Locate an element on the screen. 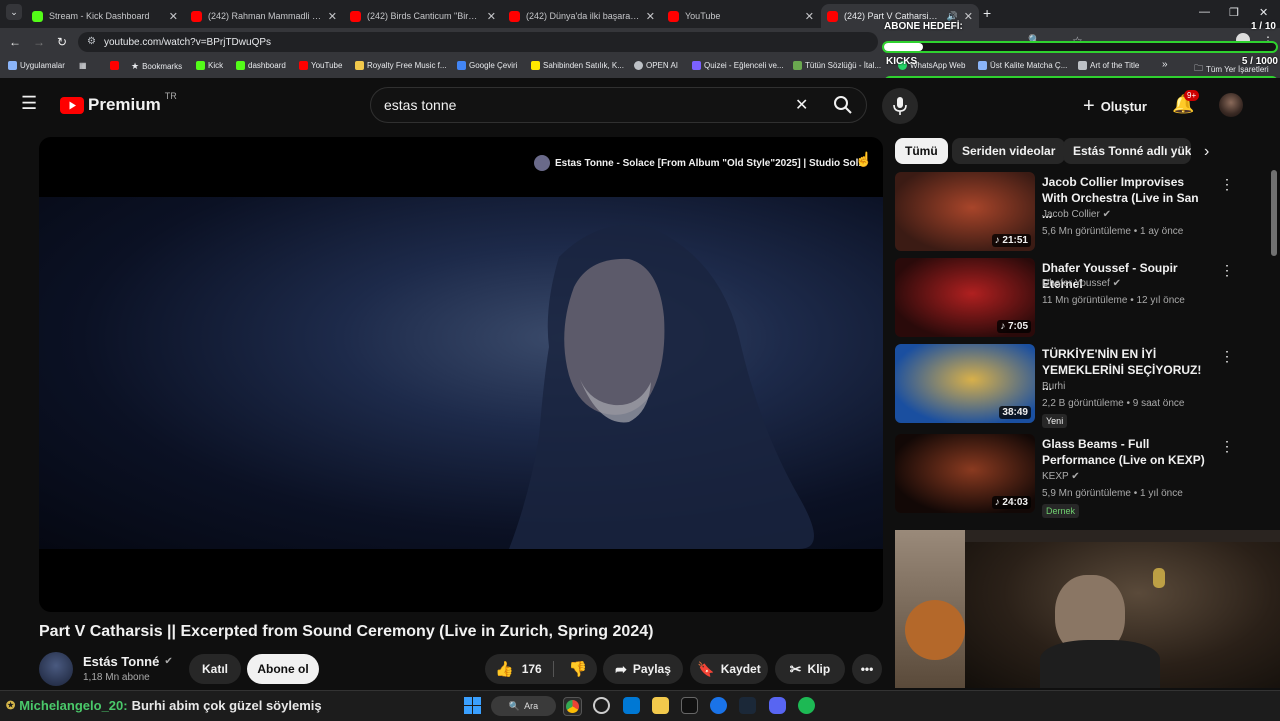  taskbar-search: 🔍 Ara is located at coordinates (523, 706).